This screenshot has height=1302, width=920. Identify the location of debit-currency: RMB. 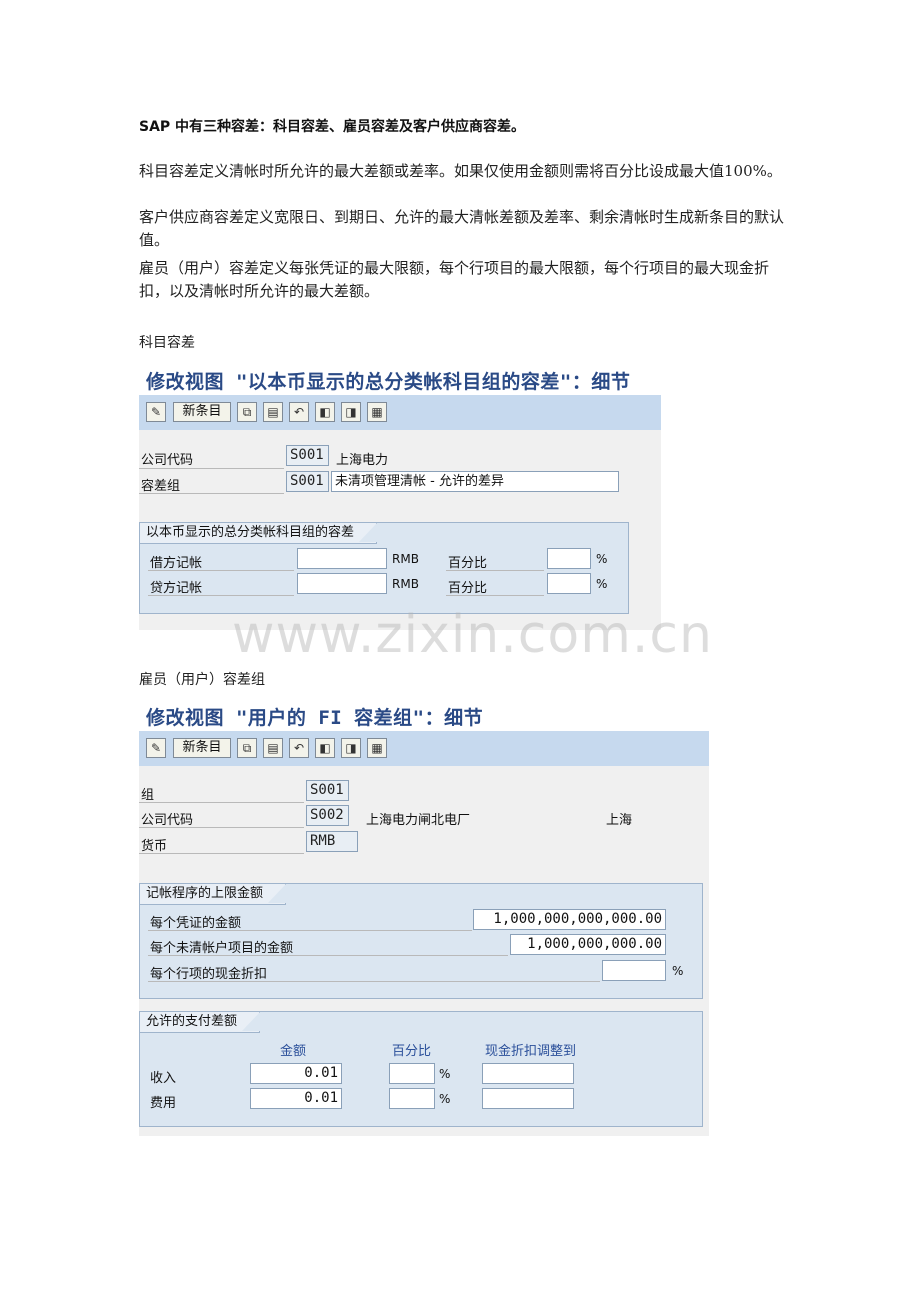
(405, 559).